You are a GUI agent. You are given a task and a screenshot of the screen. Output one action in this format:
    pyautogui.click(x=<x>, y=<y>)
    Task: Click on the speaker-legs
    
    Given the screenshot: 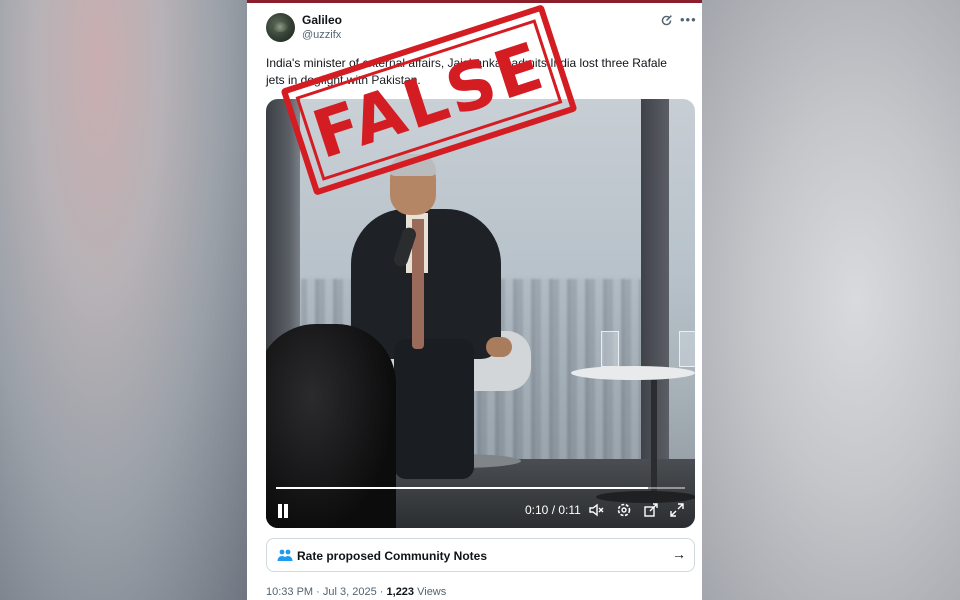 What is the action you would take?
    pyautogui.click(x=434, y=409)
    